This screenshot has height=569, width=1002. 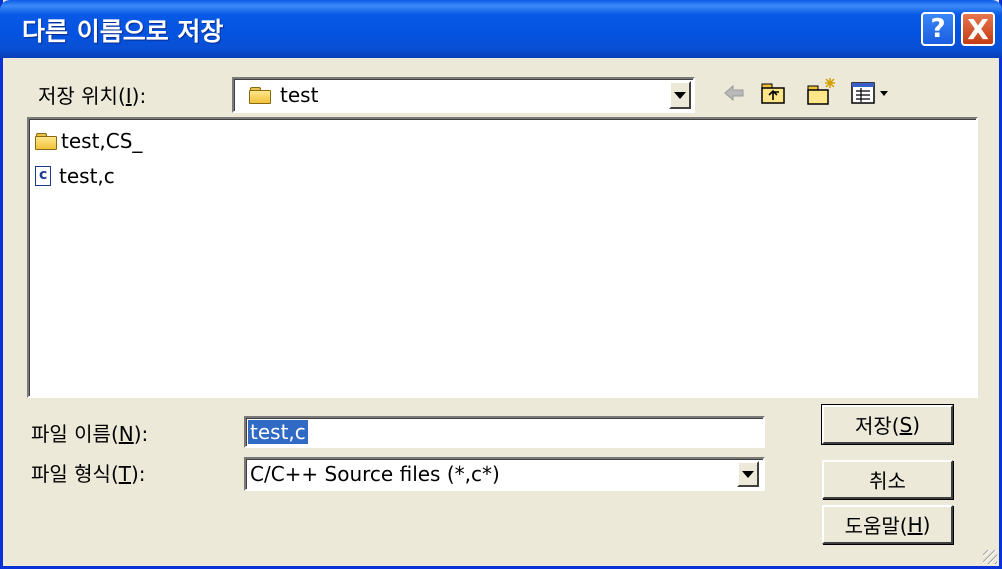 What do you see at coordinates (978, 29) in the screenshot?
I see `close-button: X` at bounding box center [978, 29].